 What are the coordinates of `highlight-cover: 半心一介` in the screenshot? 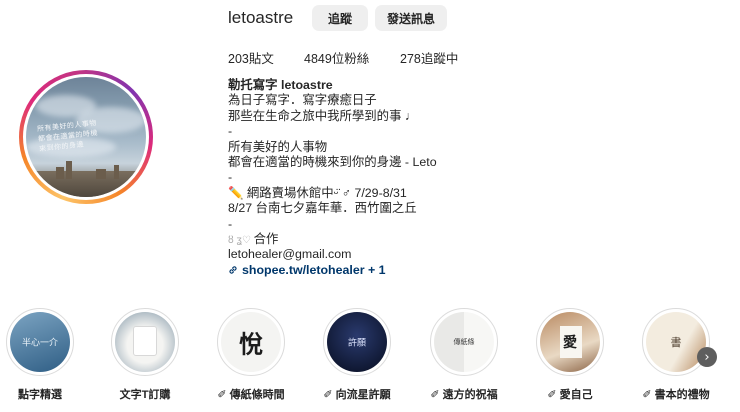 It's located at (40, 342).